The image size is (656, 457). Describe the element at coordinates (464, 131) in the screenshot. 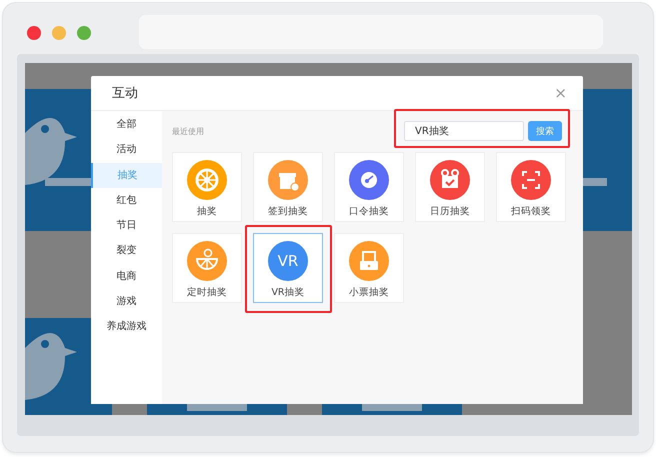

I see `search-field: VR抽奖` at that location.